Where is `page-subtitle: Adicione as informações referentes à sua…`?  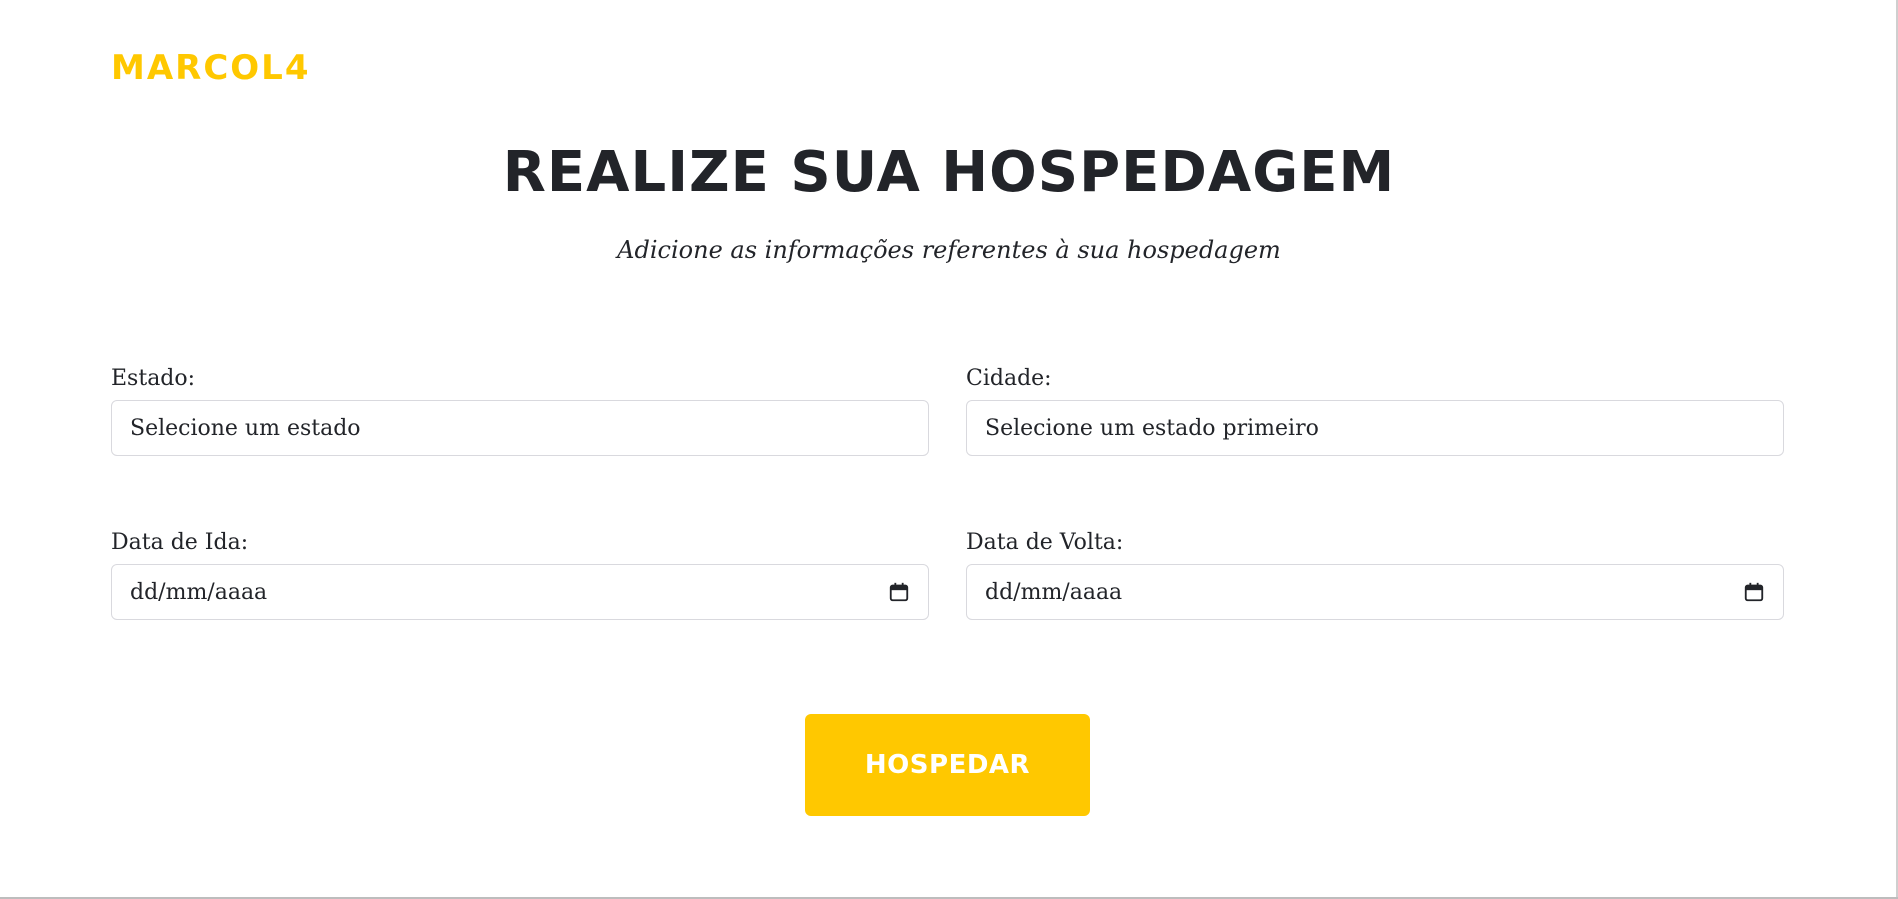 page-subtitle: Adicione as informações referentes à sua… is located at coordinates (949, 250).